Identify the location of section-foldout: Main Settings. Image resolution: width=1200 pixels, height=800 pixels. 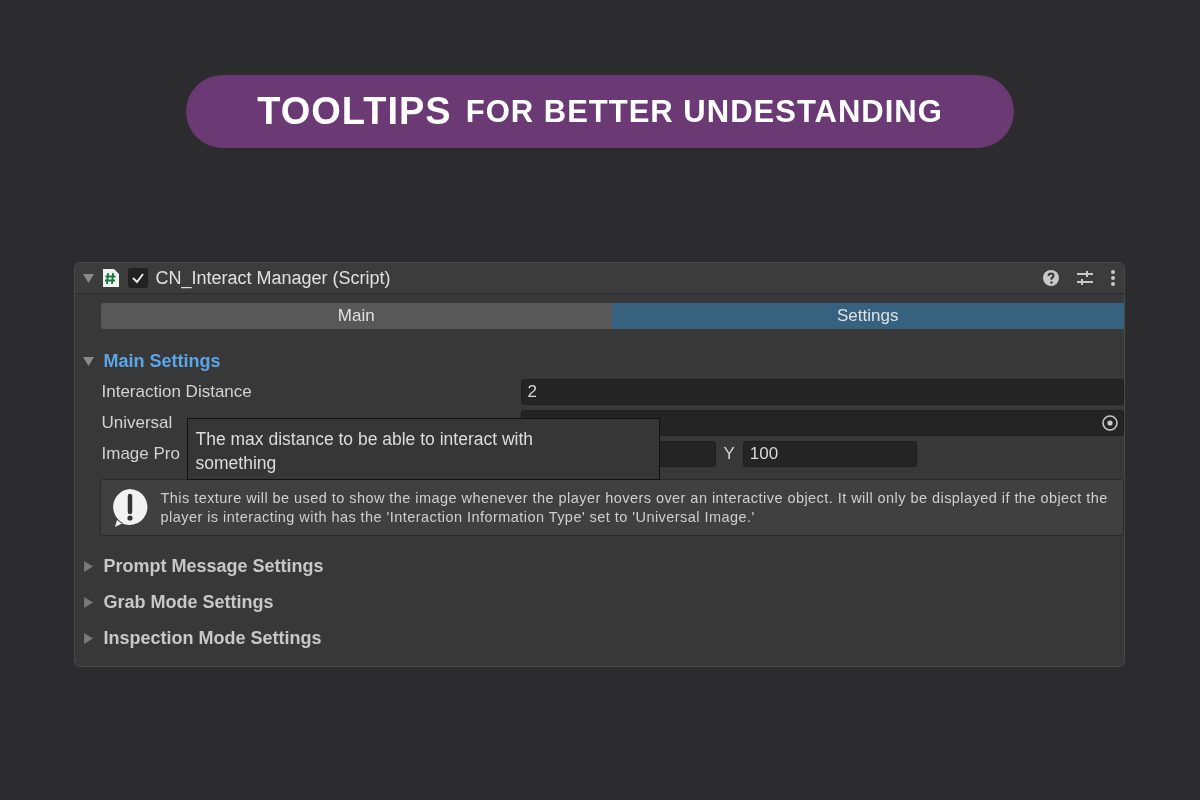
(162, 361).